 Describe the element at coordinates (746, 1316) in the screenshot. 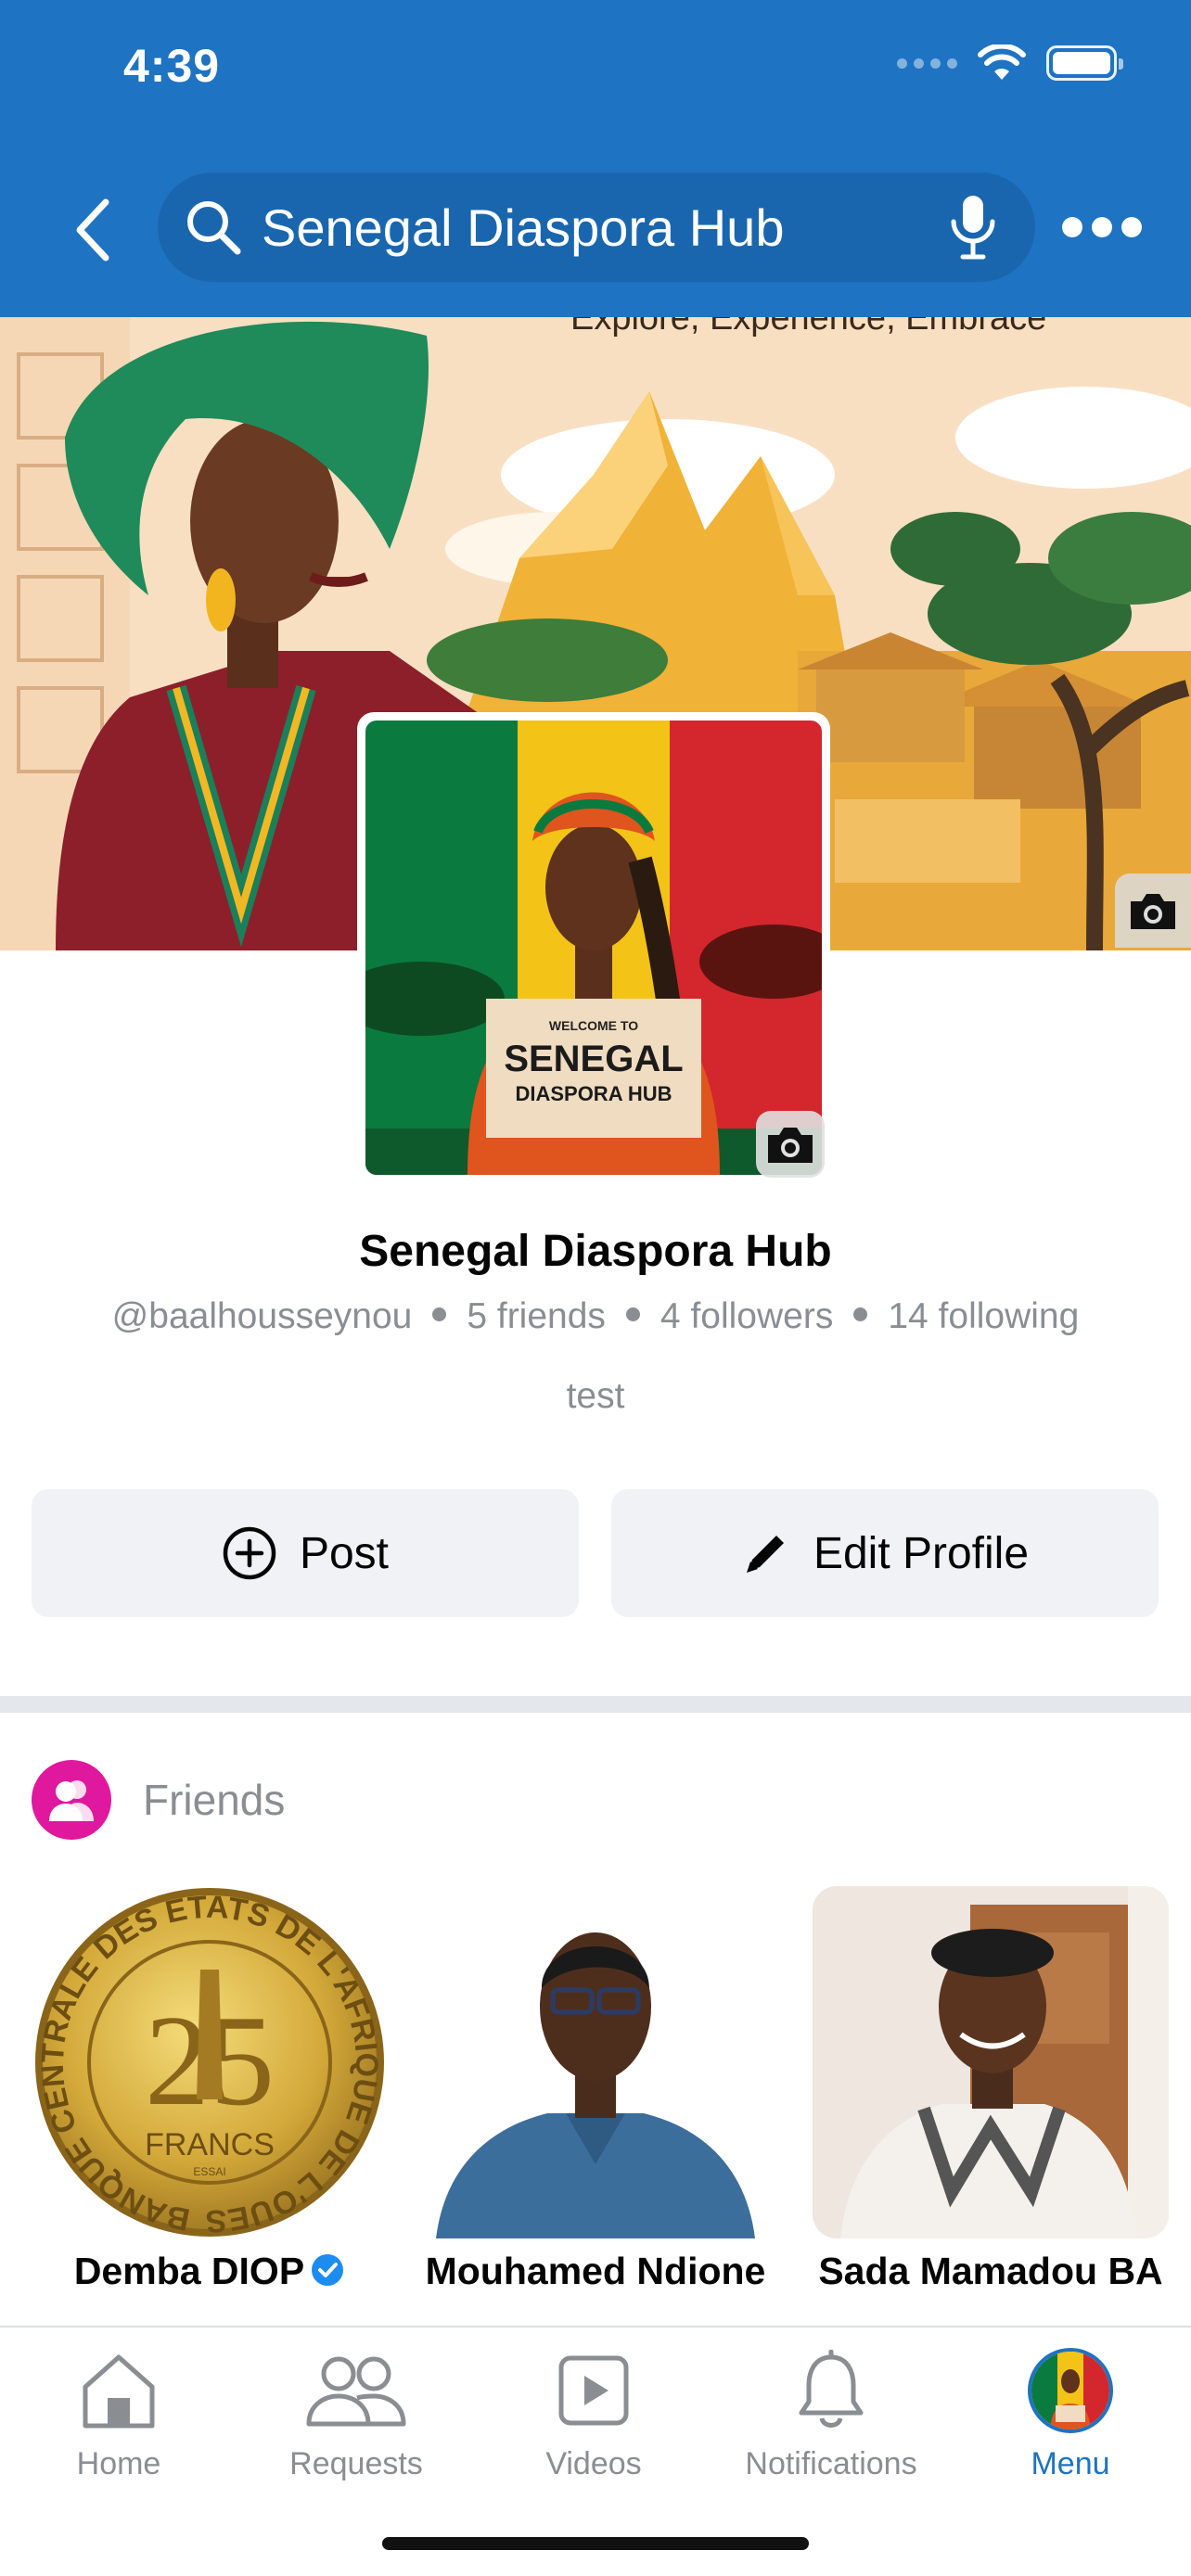

I see `followers-count: 4 followers` at that location.